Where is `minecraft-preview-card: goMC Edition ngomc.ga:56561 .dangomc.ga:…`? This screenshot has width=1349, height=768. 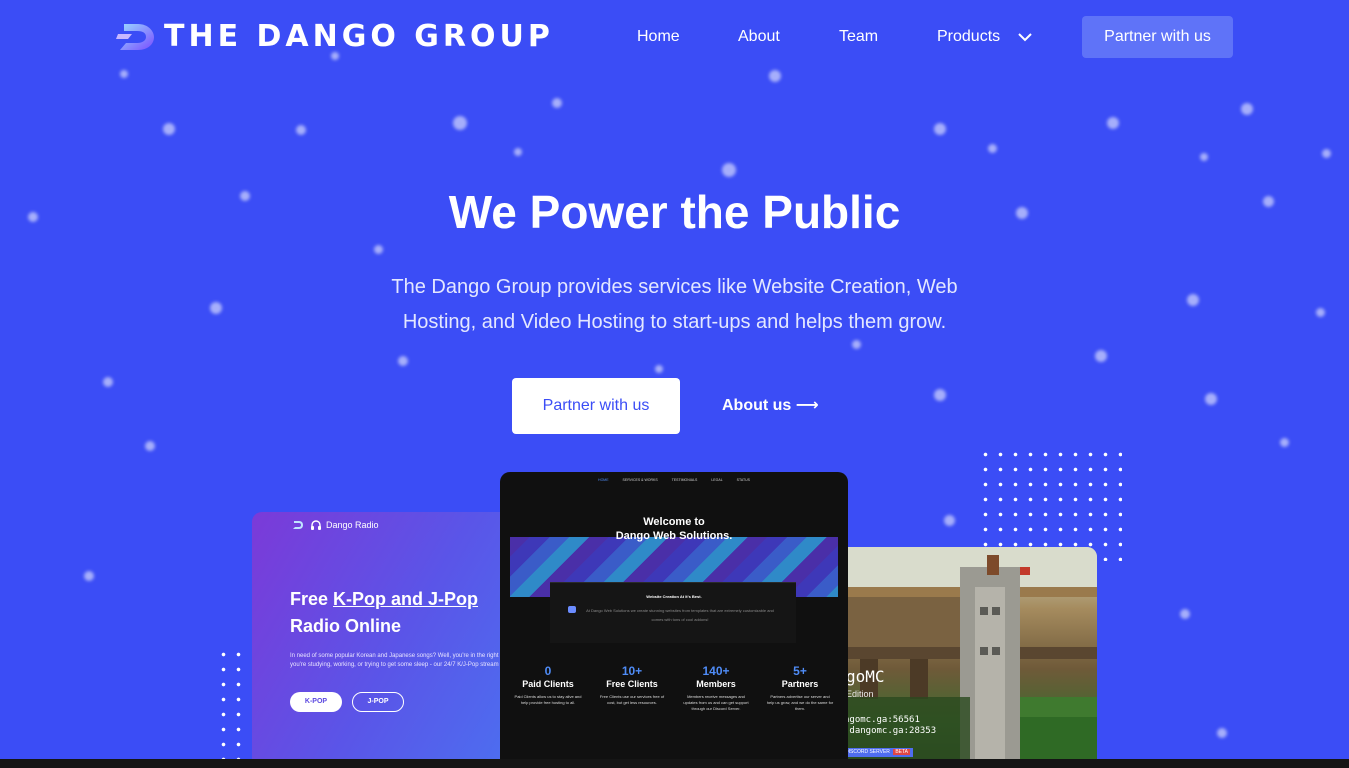
minecraft-preview-card: goMC Edition ngomc.ga:56561 .dangomc.ga:… is located at coordinates (968, 657).